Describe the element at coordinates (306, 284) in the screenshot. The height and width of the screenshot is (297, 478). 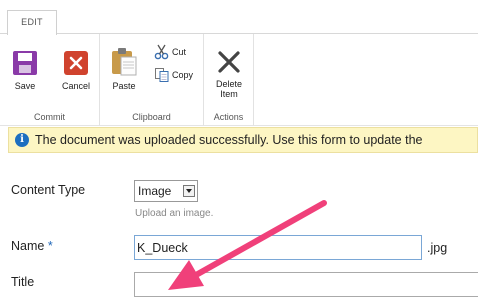
I see `title-input` at that location.